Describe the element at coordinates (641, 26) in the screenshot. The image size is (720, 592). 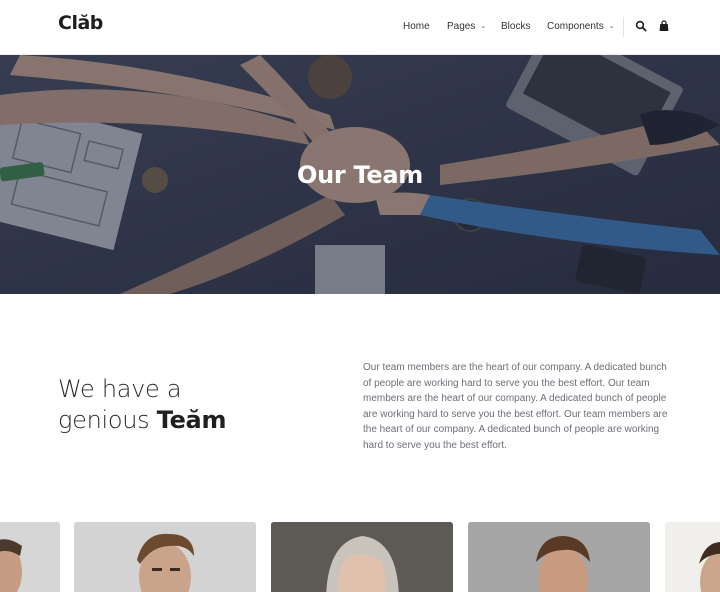
I see `search-icon` at that location.